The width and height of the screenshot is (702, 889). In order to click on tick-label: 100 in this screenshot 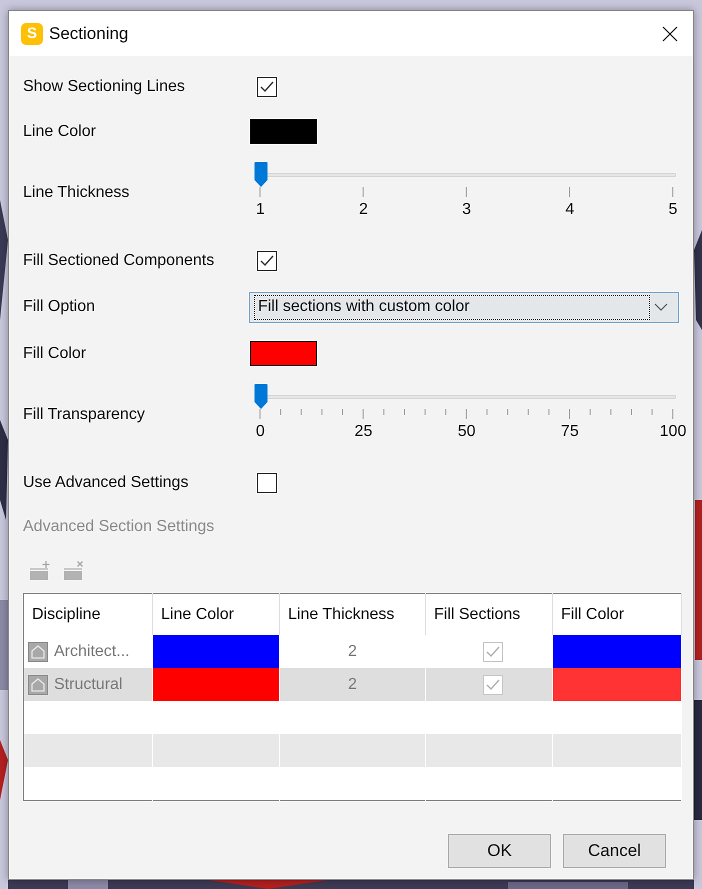, I will do `click(673, 432)`.